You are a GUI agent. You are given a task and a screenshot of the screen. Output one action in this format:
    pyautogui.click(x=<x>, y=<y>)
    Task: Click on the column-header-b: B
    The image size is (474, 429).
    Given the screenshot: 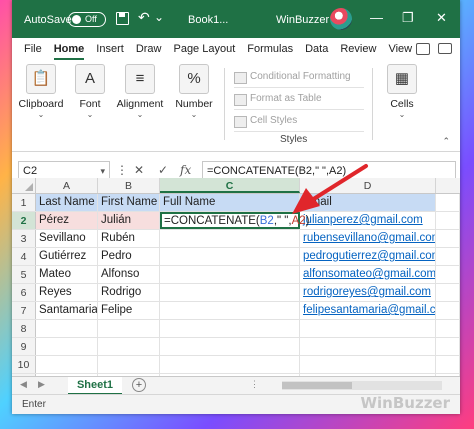 What is the action you would take?
    pyautogui.click(x=129, y=185)
    